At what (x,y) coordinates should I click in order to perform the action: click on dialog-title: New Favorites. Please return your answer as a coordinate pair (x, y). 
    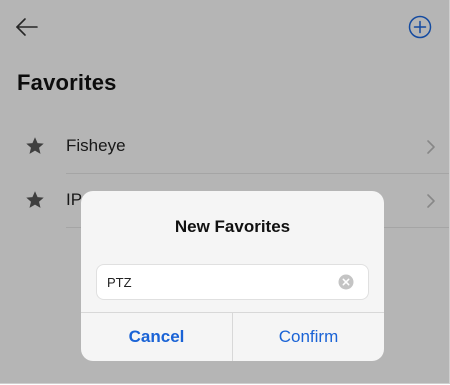
    Looking at the image, I should click on (232, 226).